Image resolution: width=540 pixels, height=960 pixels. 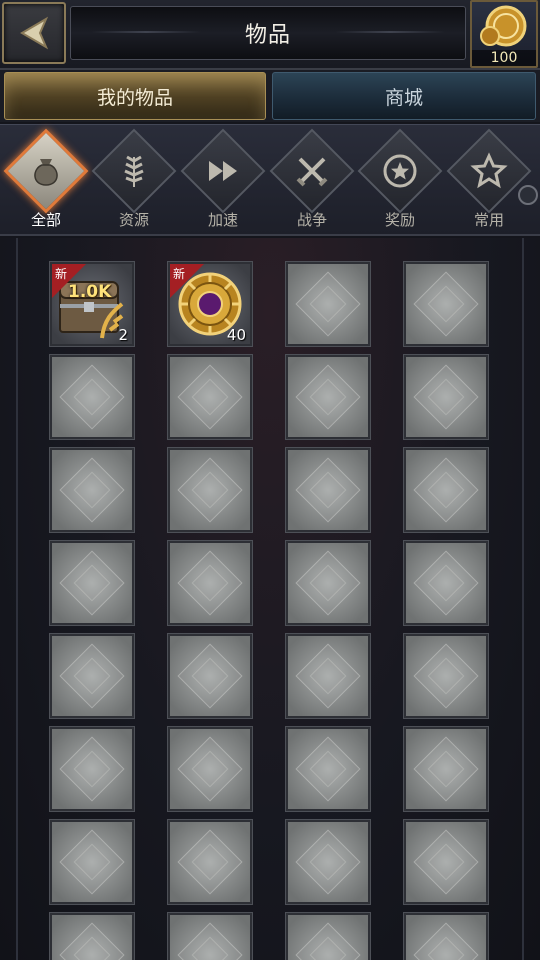 What do you see at coordinates (123, 335) in the screenshot?
I see `item-count: 2` at bounding box center [123, 335].